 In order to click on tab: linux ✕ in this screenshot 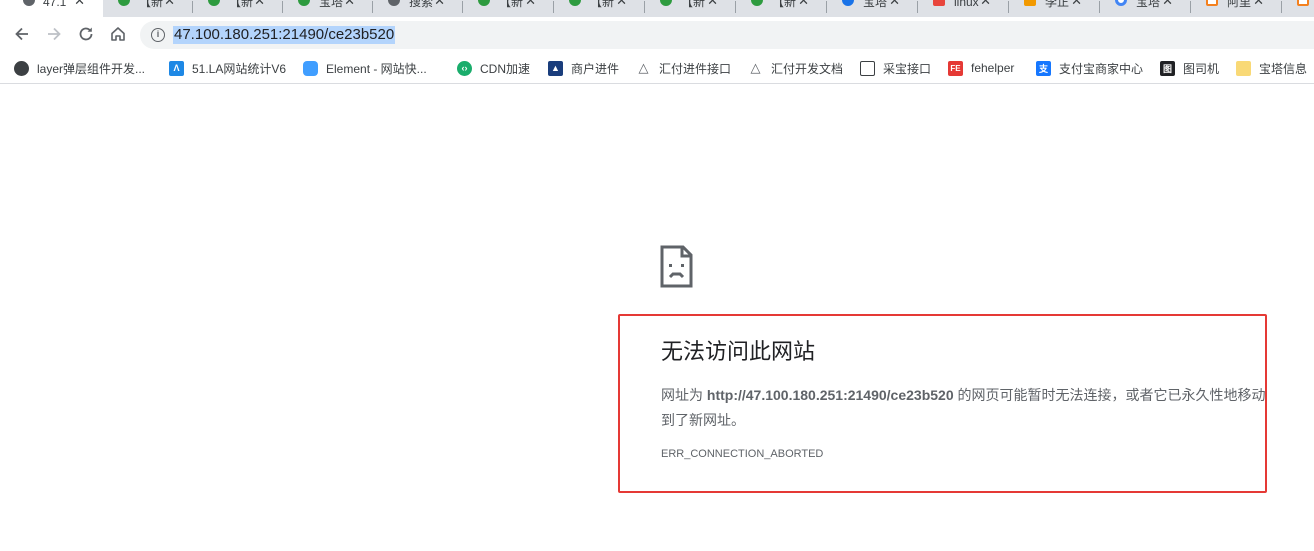, I will do `click(963, 8)`.